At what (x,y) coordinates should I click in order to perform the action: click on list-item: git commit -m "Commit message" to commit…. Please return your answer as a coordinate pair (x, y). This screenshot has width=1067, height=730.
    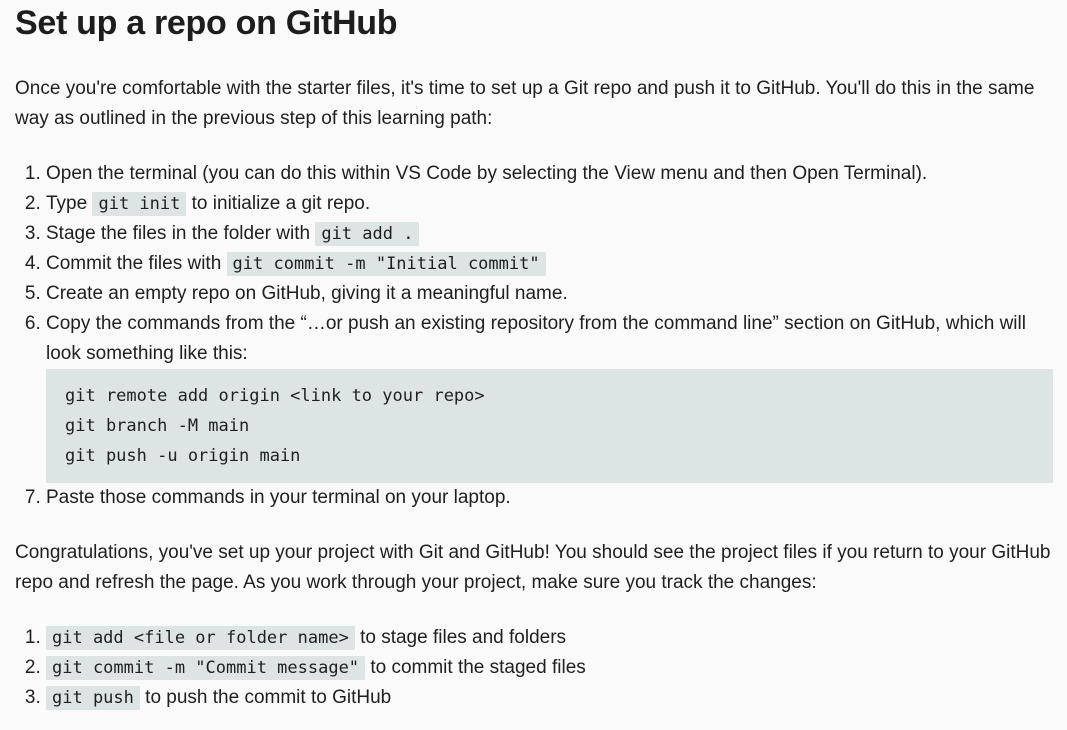
    Looking at the image, I should click on (549, 668).